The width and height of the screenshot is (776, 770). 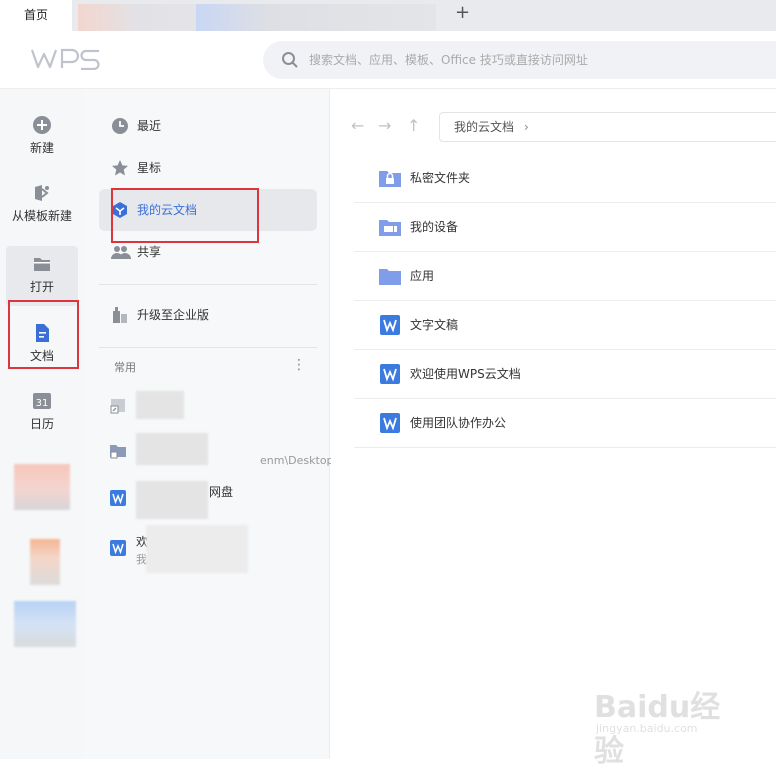 What do you see at coordinates (357, 125) in the screenshot?
I see `back-arrow-icon: ←` at bounding box center [357, 125].